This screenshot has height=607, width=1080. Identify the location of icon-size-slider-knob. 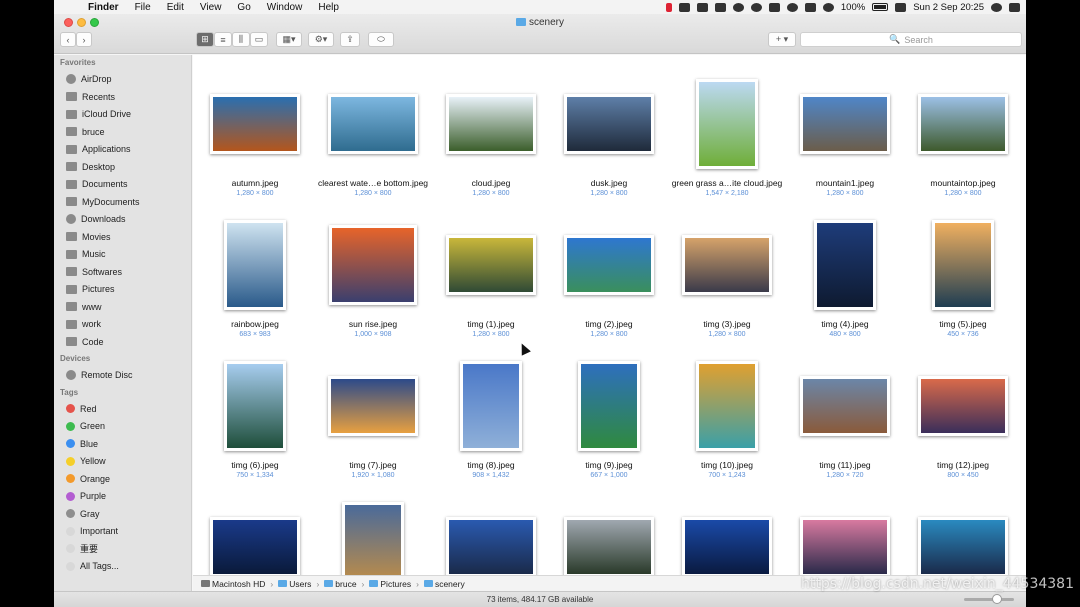
(997, 599).